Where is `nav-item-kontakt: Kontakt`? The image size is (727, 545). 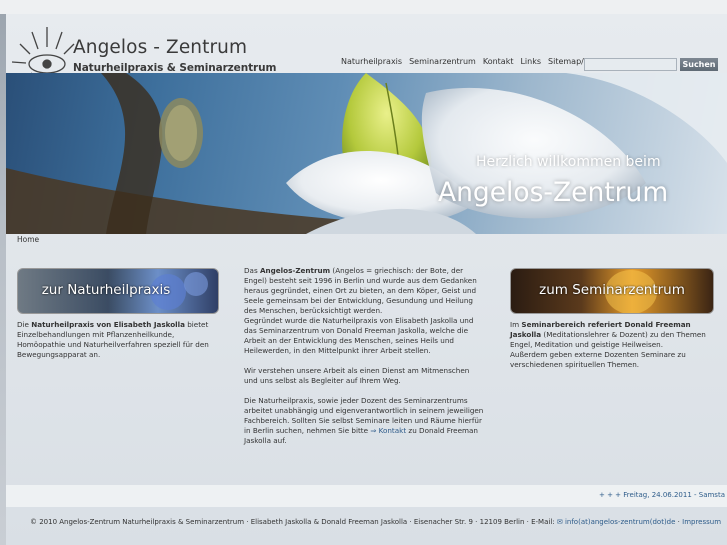
nav-item-kontakt: Kontakt is located at coordinates (498, 61).